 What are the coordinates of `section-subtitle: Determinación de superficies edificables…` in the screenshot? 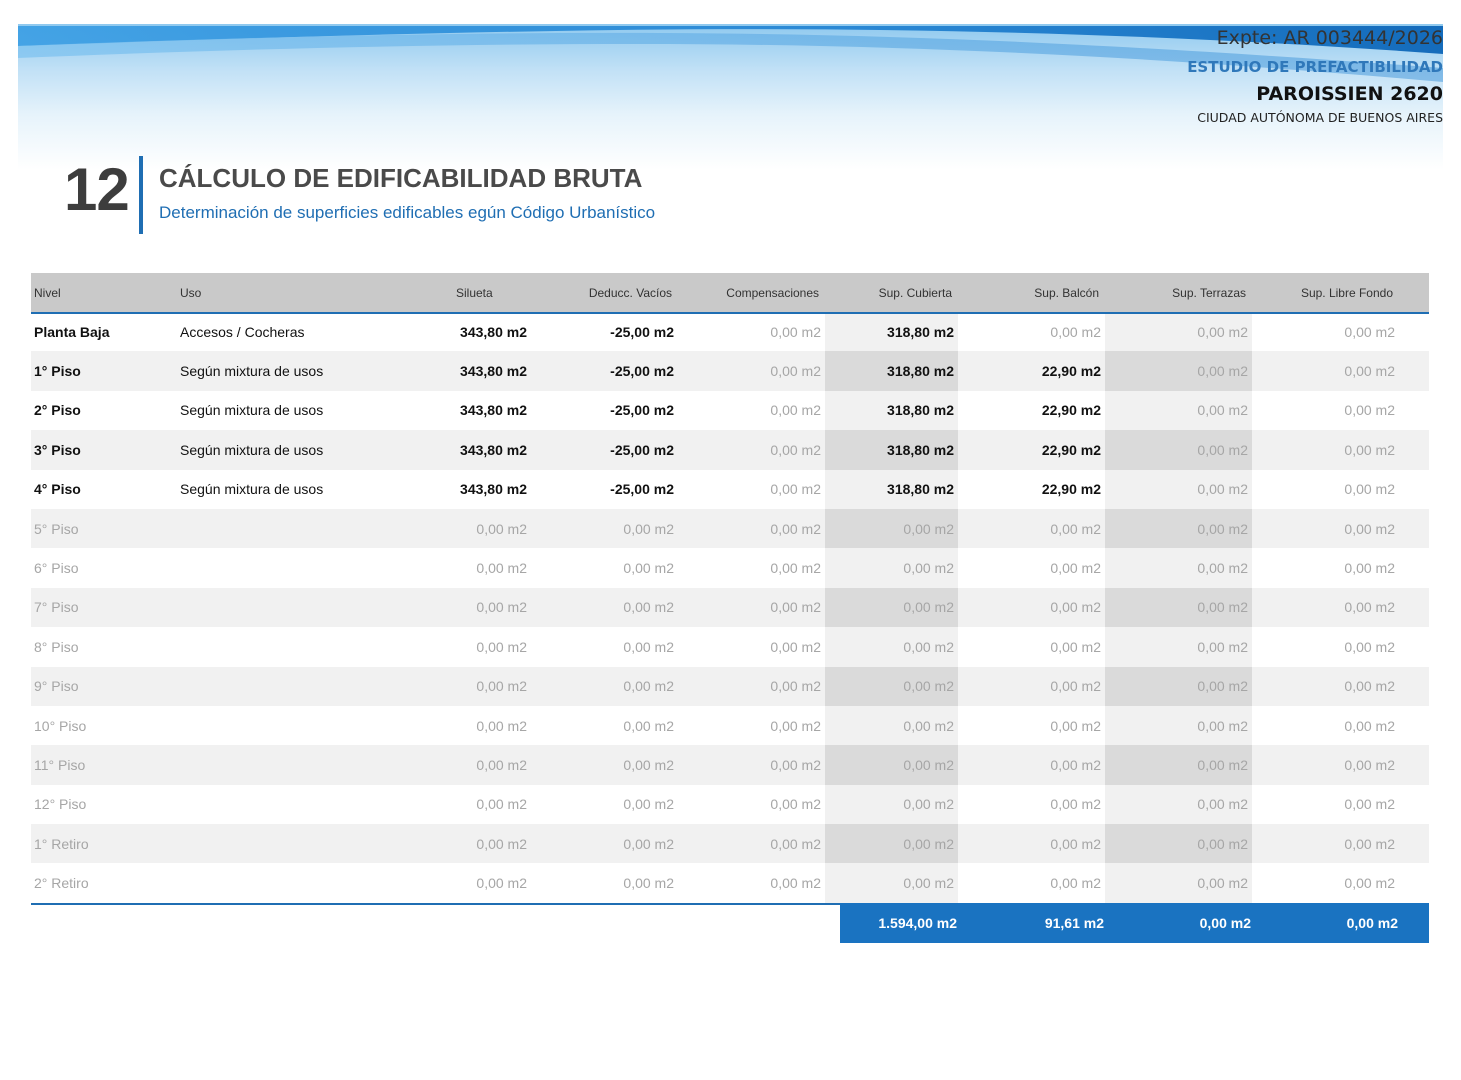 It's located at (407, 212).